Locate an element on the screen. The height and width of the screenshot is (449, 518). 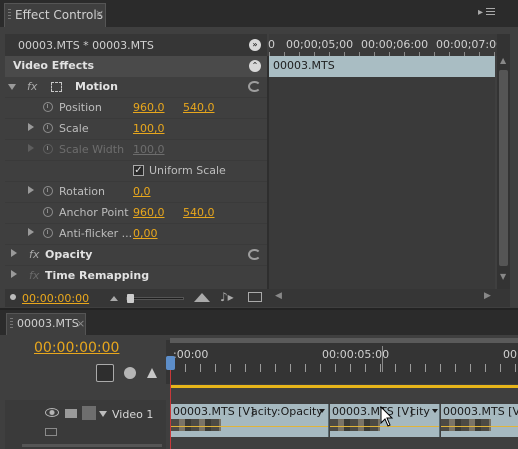
breadcrumb: 00003.MTS * 00003.MTS is located at coordinates (86, 45).